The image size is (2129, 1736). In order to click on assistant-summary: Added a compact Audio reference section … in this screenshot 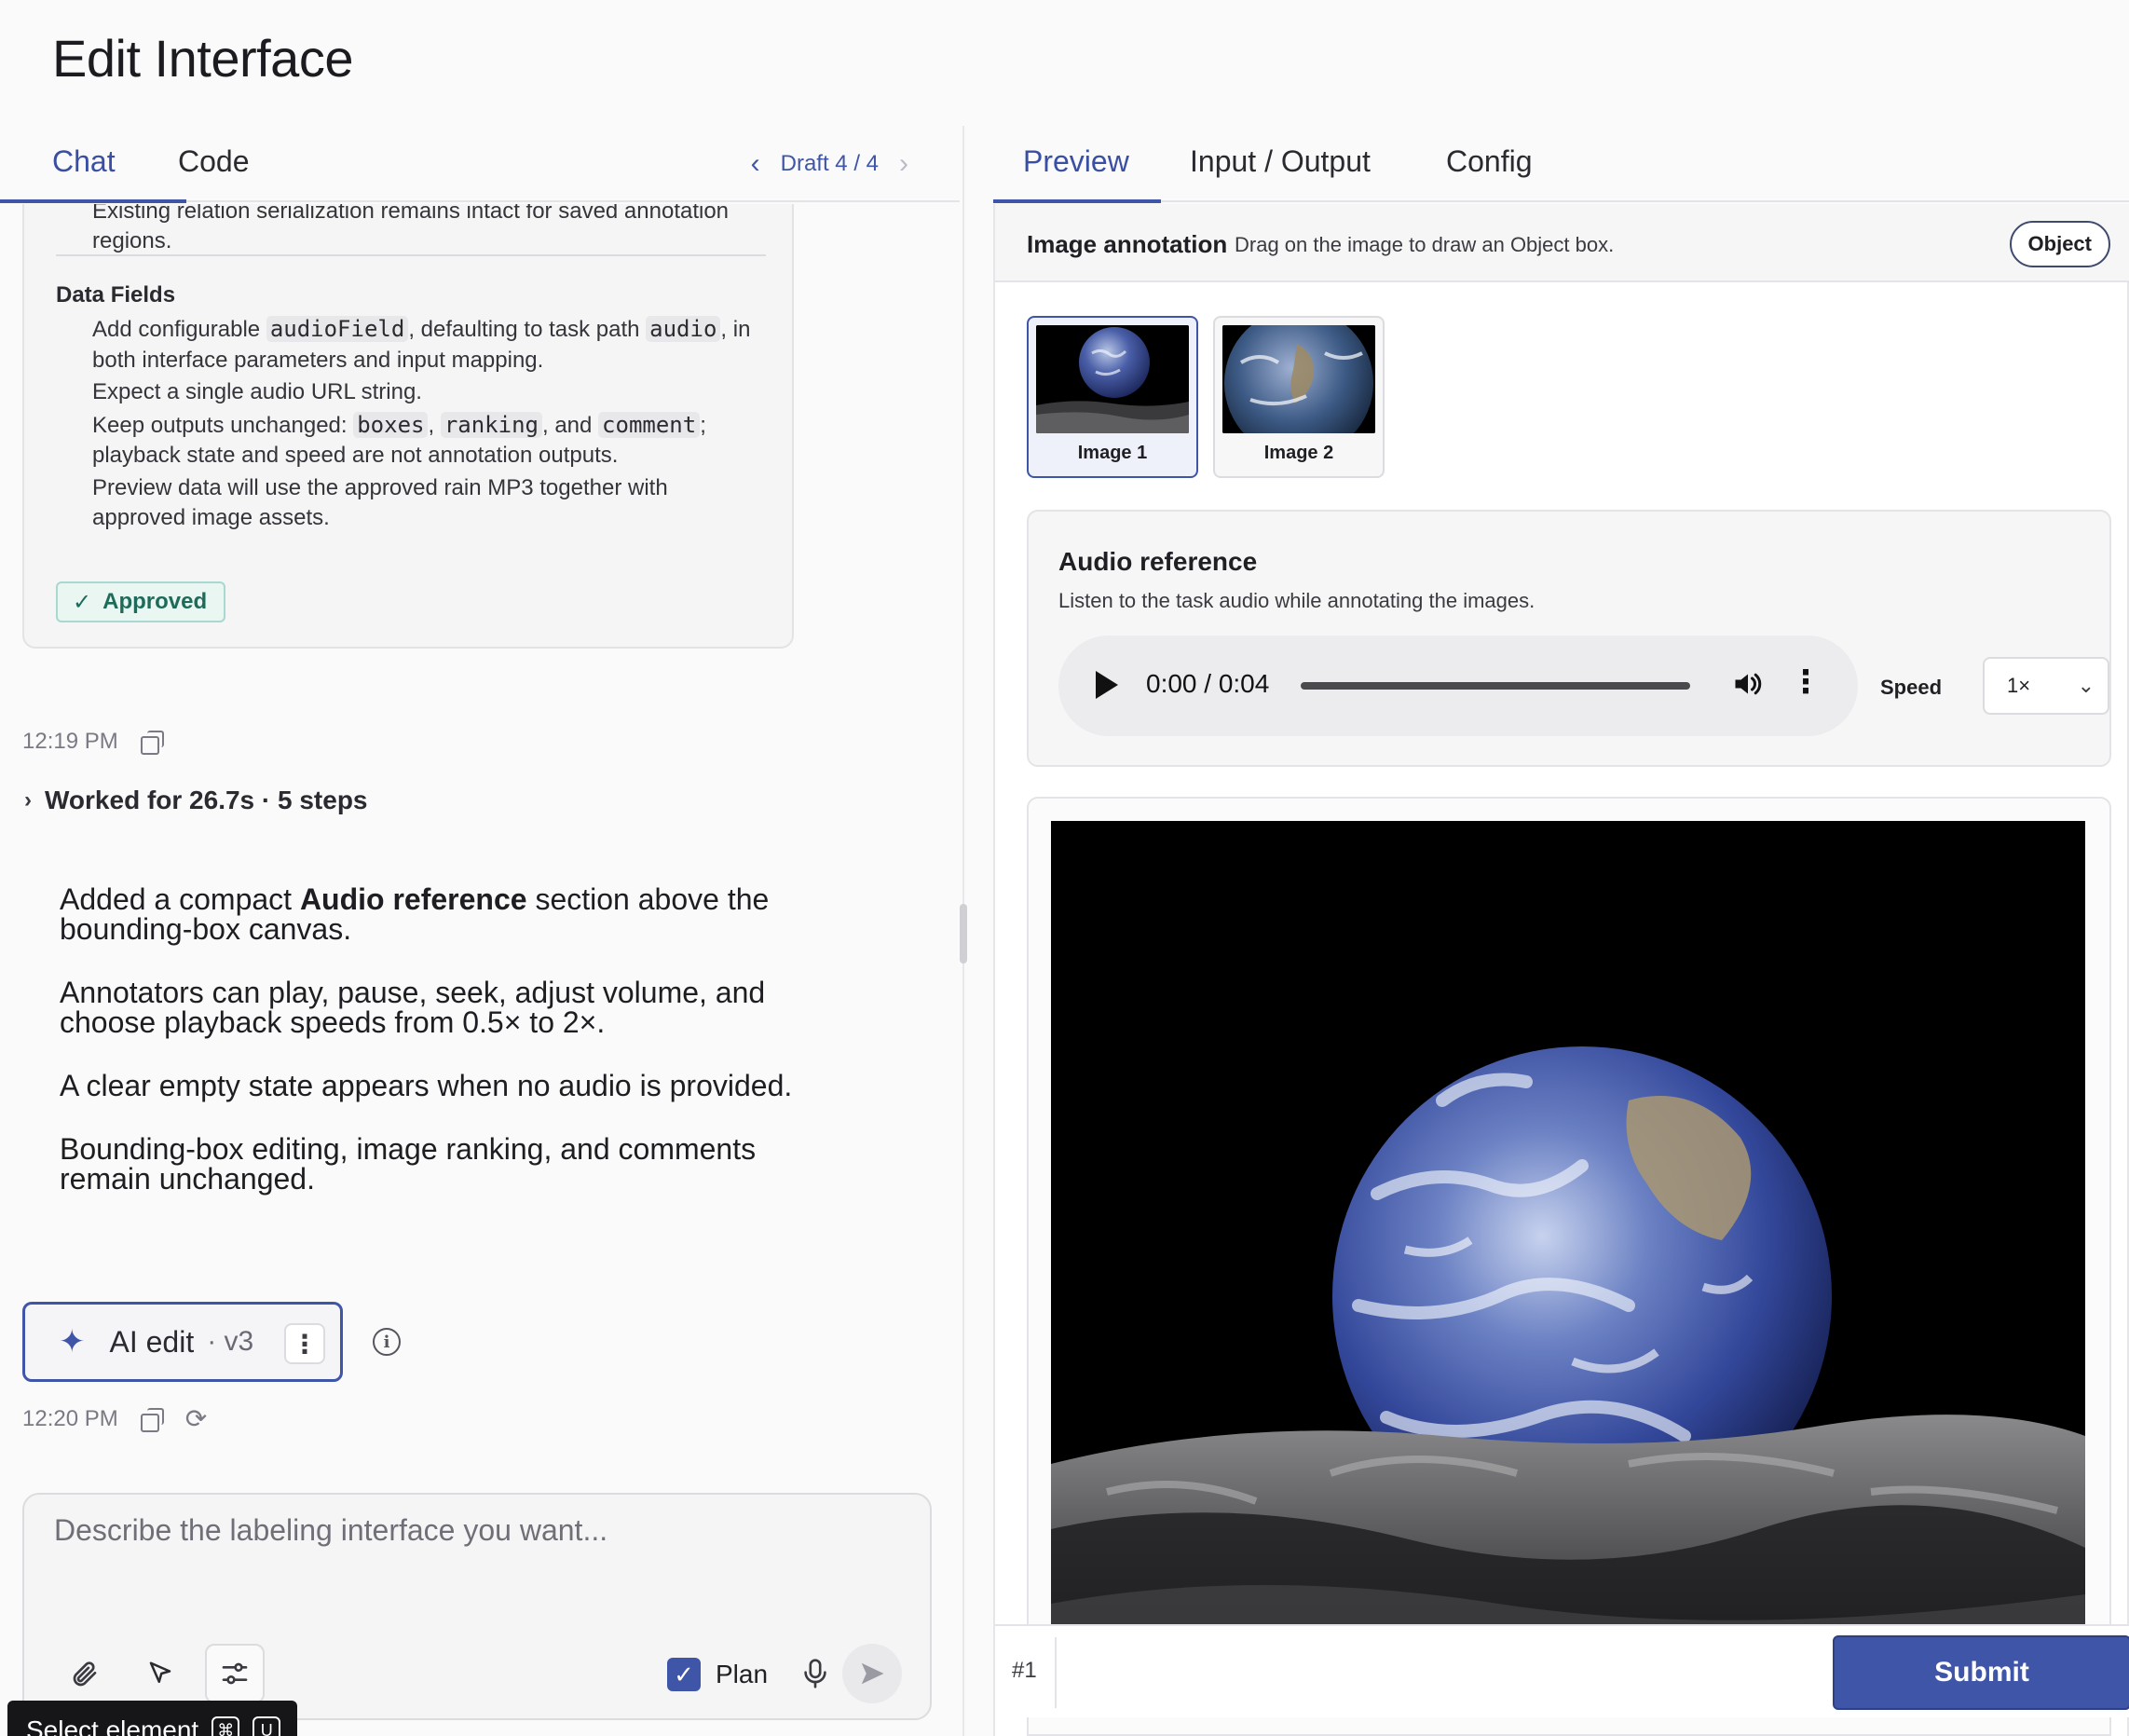, I will do `click(428, 1055)`.